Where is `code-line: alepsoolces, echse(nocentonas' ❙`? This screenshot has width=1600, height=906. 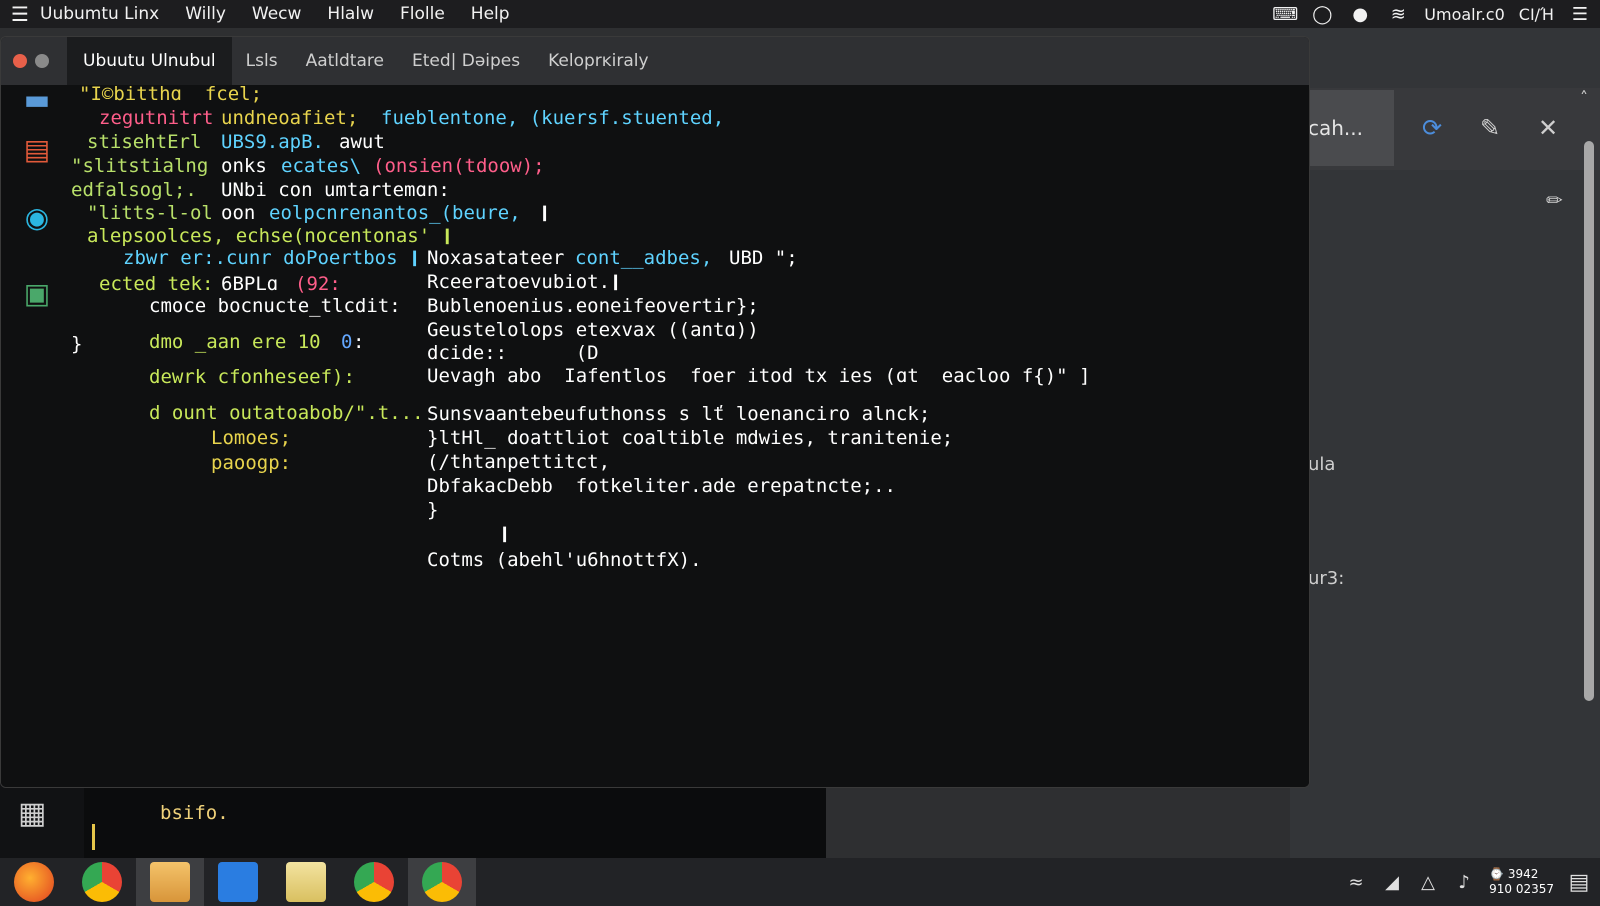
code-line: alepsoolces, echse(nocentonas' ❙ is located at coordinates (270, 236).